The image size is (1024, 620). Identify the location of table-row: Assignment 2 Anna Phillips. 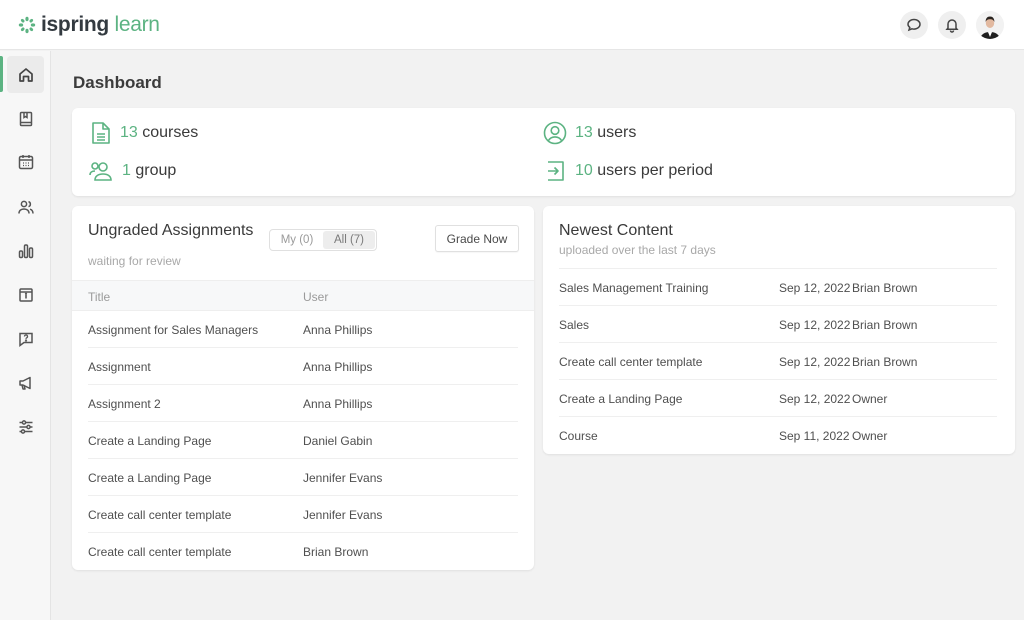
(303, 403).